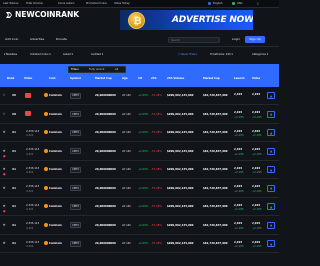 The height and width of the screenshot is (266, 320). What do you see at coordinates (30, 191) in the screenshot?
I see `listed-time: 4,321` at bounding box center [30, 191].